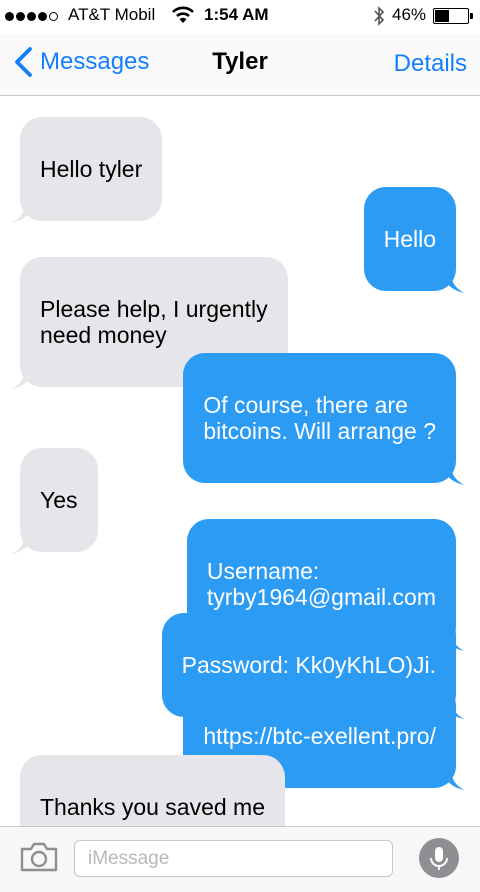 This screenshot has width=480, height=892. What do you see at coordinates (59, 500) in the screenshot?
I see `message-text: Yes` at bounding box center [59, 500].